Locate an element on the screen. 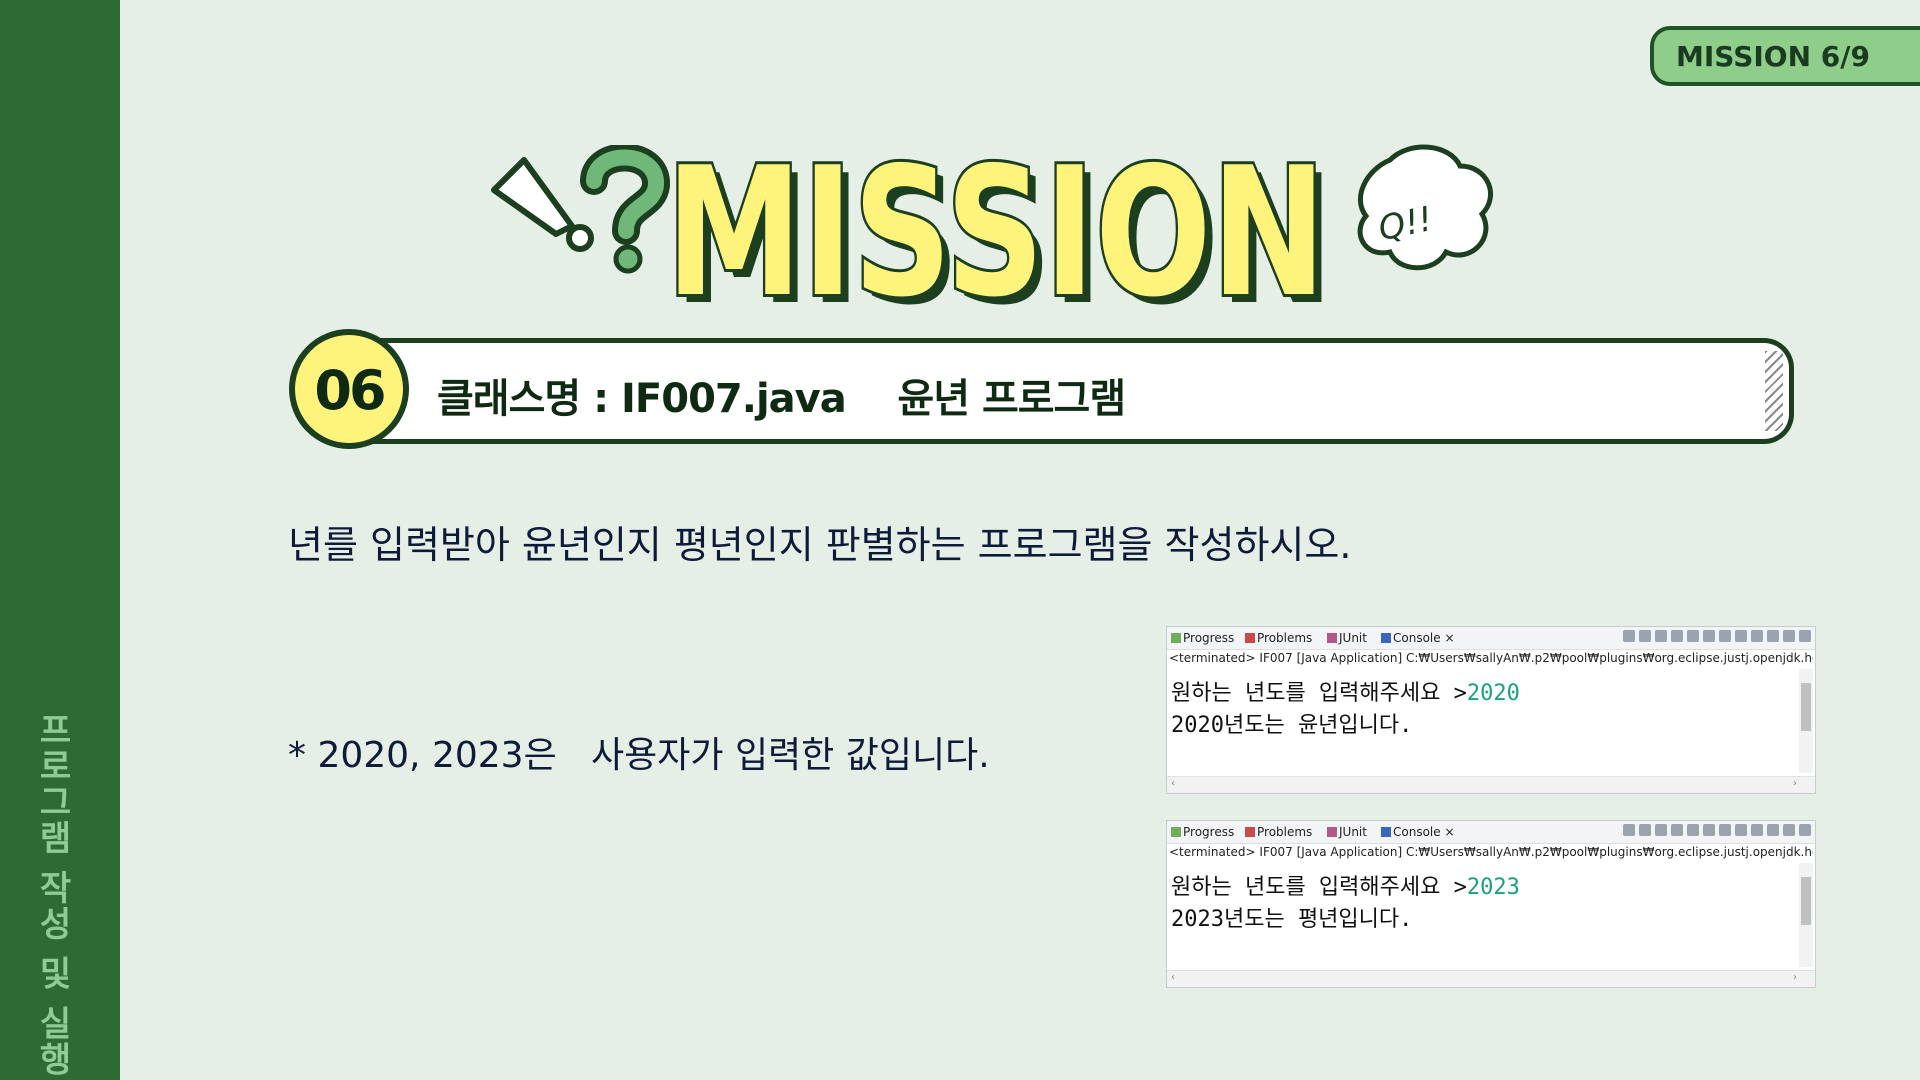 This screenshot has height=1080, width=1920. mission-progress-badge: MISSION 6/9 is located at coordinates (1785, 56).